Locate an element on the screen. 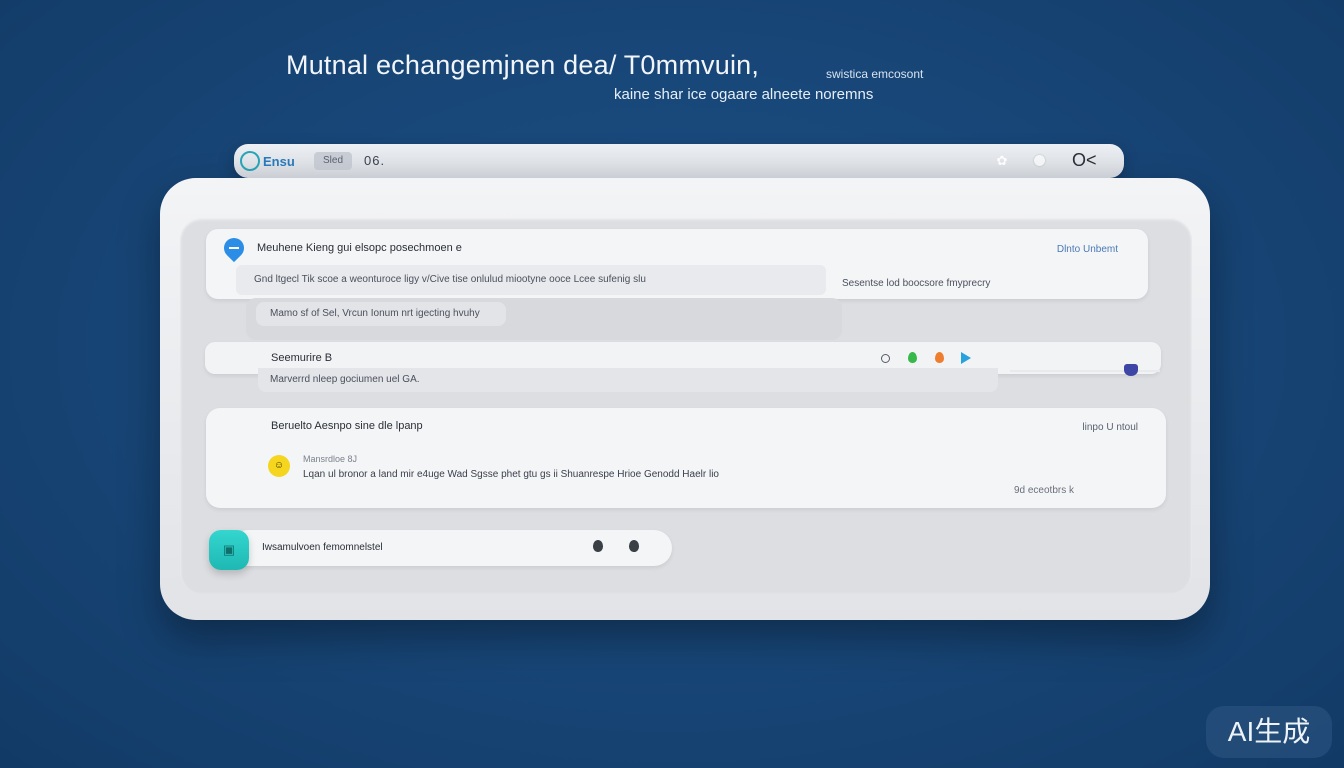 This screenshot has width=1344, height=768. ai-watermark: AI生成 is located at coordinates (1269, 732).